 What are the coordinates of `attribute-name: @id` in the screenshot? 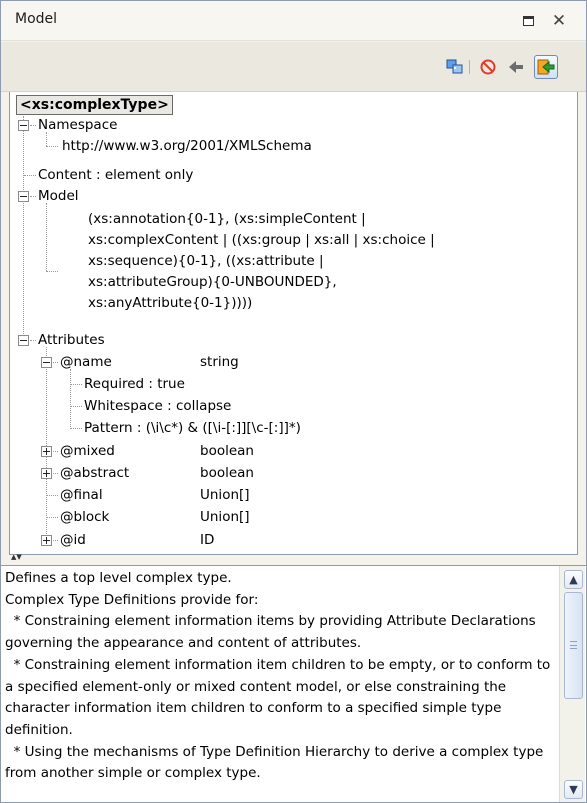 It's located at (73, 540).